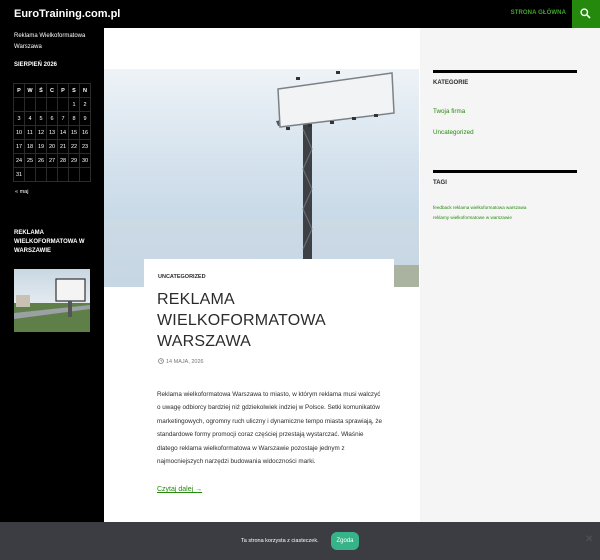 Image resolution: width=600 pixels, height=560 pixels. What do you see at coordinates (440, 183) in the screenshot?
I see `tags-title: TAGI` at bounding box center [440, 183].